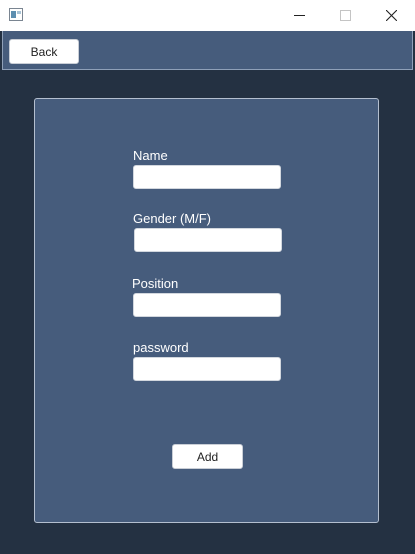 Image resolution: width=415 pixels, height=554 pixels. I want to click on minimize-icon, so click(299, 15).